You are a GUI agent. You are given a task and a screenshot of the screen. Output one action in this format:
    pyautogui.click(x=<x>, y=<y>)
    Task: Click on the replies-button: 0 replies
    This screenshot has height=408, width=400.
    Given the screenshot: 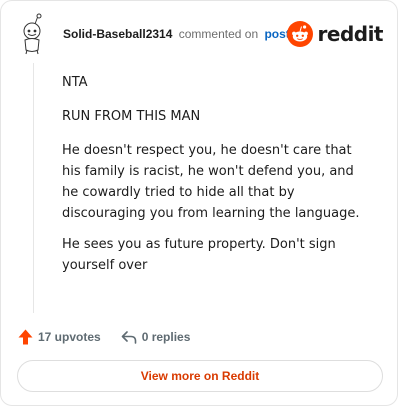 What is the action you would take?
    pyautogui.click(x=156, y=337)
    